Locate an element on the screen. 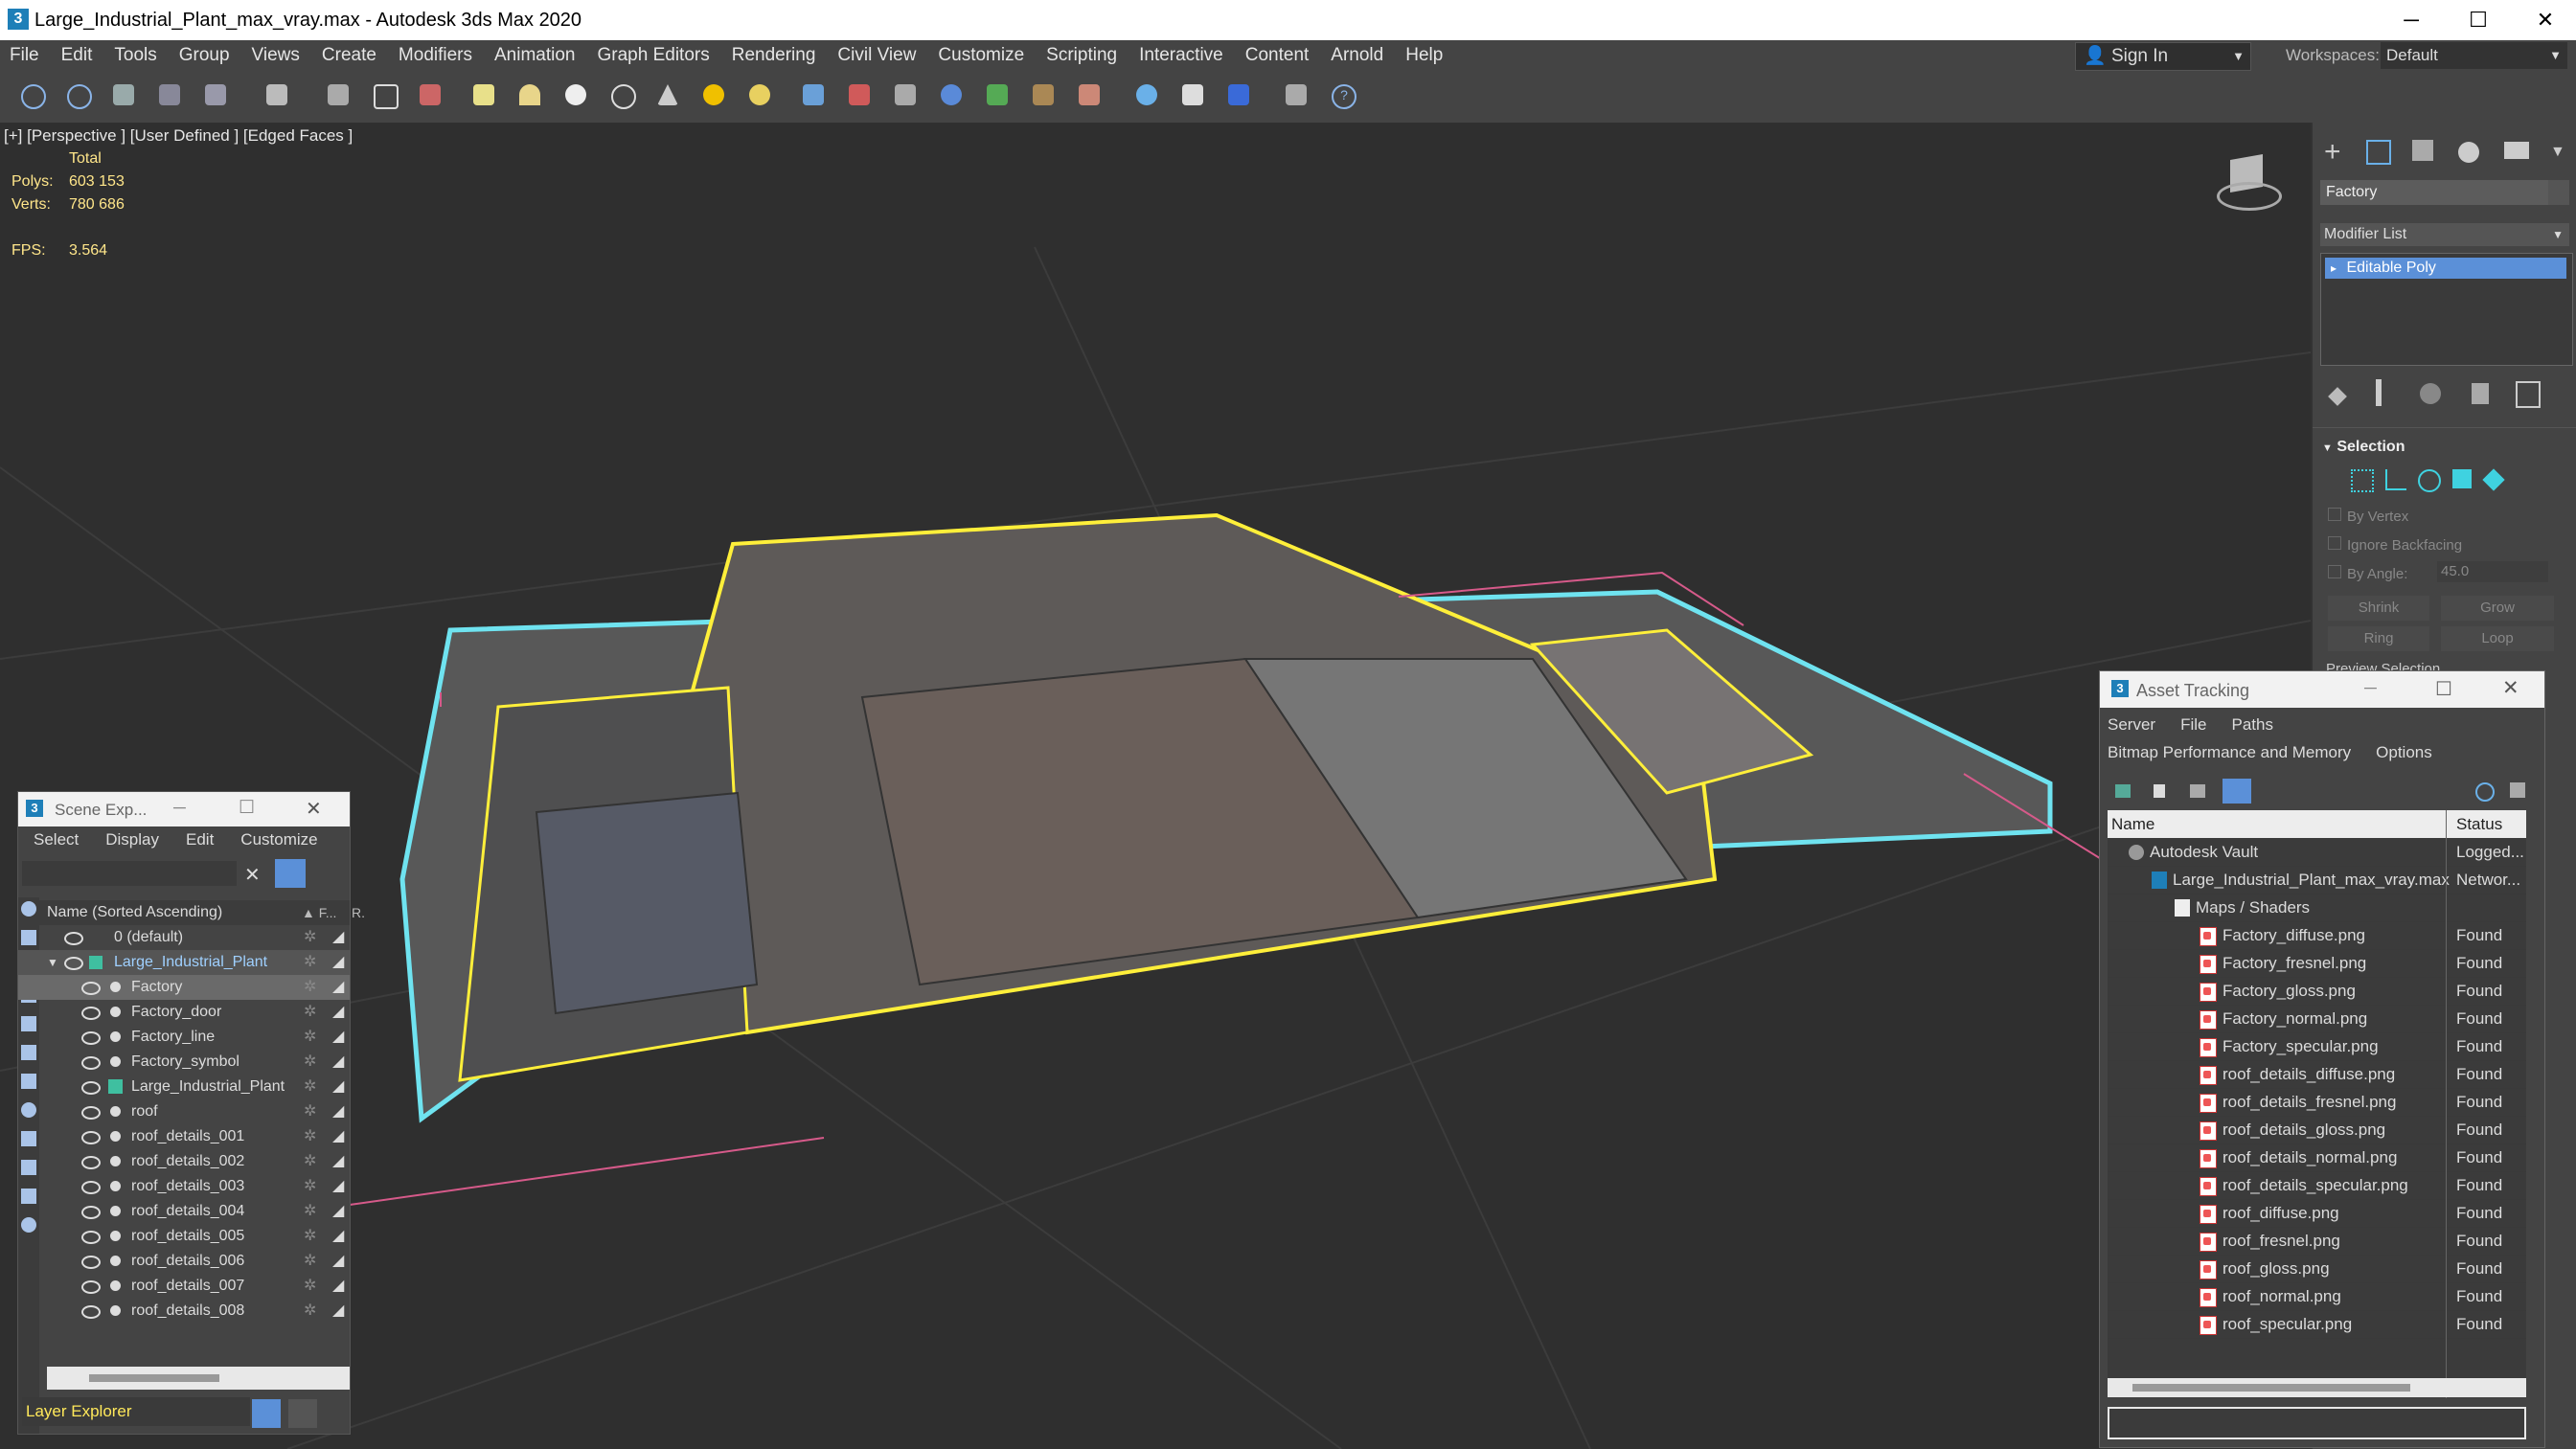 This screenshot has width=2576, height=1449. object-row: Factory_door ✲ ◢ is located at coordinates (184, 1012).